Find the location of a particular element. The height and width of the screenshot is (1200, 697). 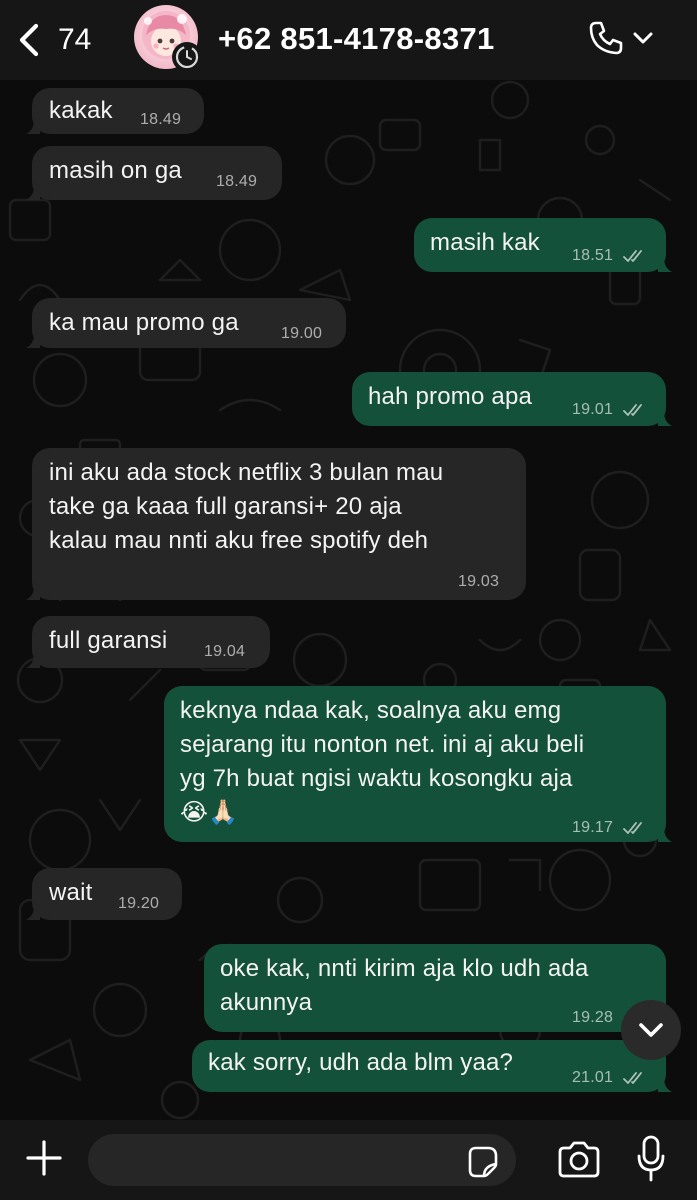

incoming-message: full garansi 19.04 is located at coordinates (148, 642).